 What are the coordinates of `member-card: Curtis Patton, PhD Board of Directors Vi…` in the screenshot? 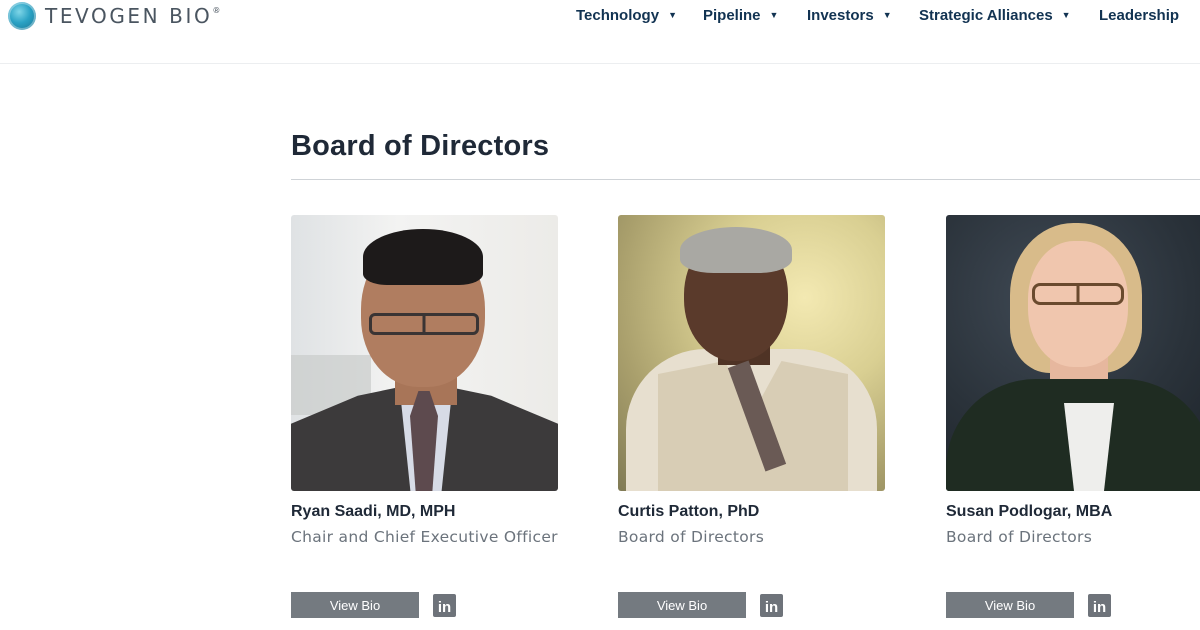 It's located at (751, 416).